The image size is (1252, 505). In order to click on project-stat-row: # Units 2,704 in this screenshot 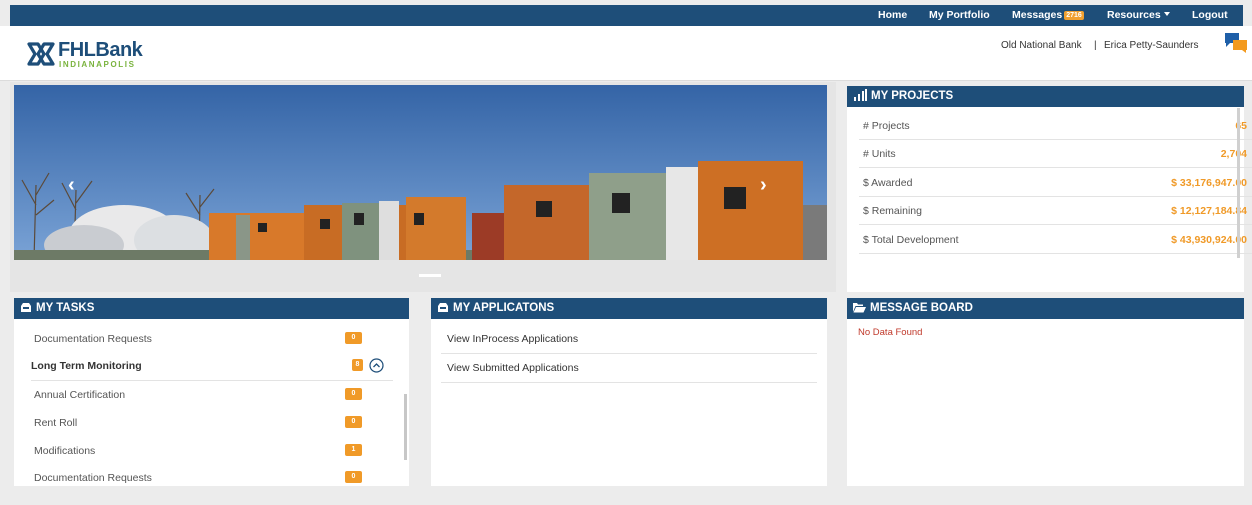, I will do `click(1055, 154)`.